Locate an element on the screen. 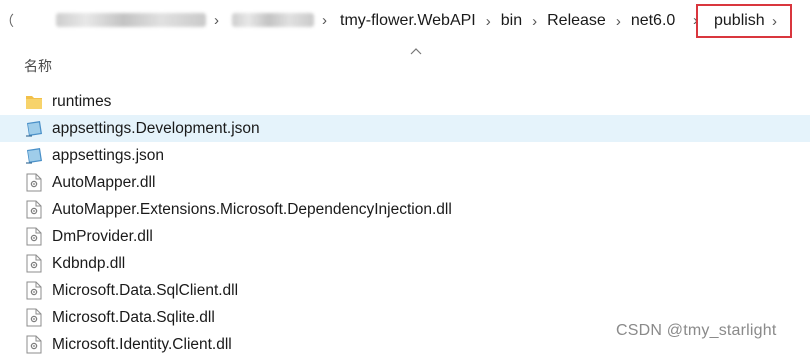  sort-ascending-icon is located at coordinates (416, 51).